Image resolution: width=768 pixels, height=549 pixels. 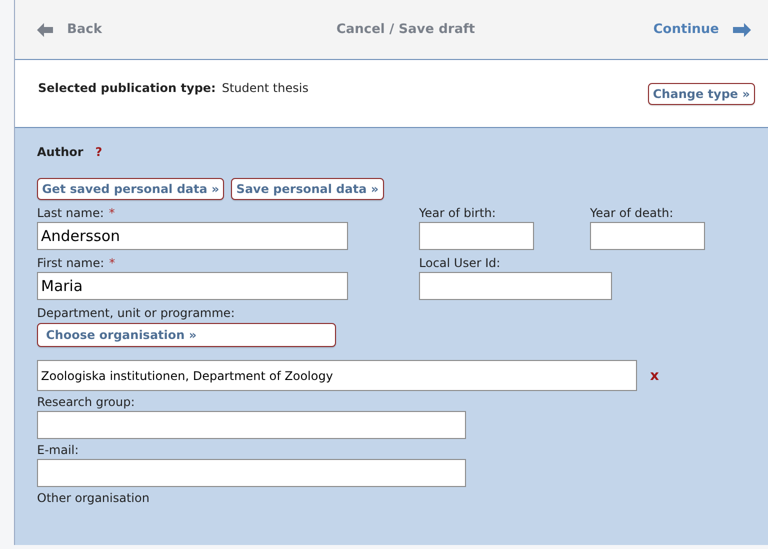 I want to click on field-label: Last name:, so click(x=70, y=213).